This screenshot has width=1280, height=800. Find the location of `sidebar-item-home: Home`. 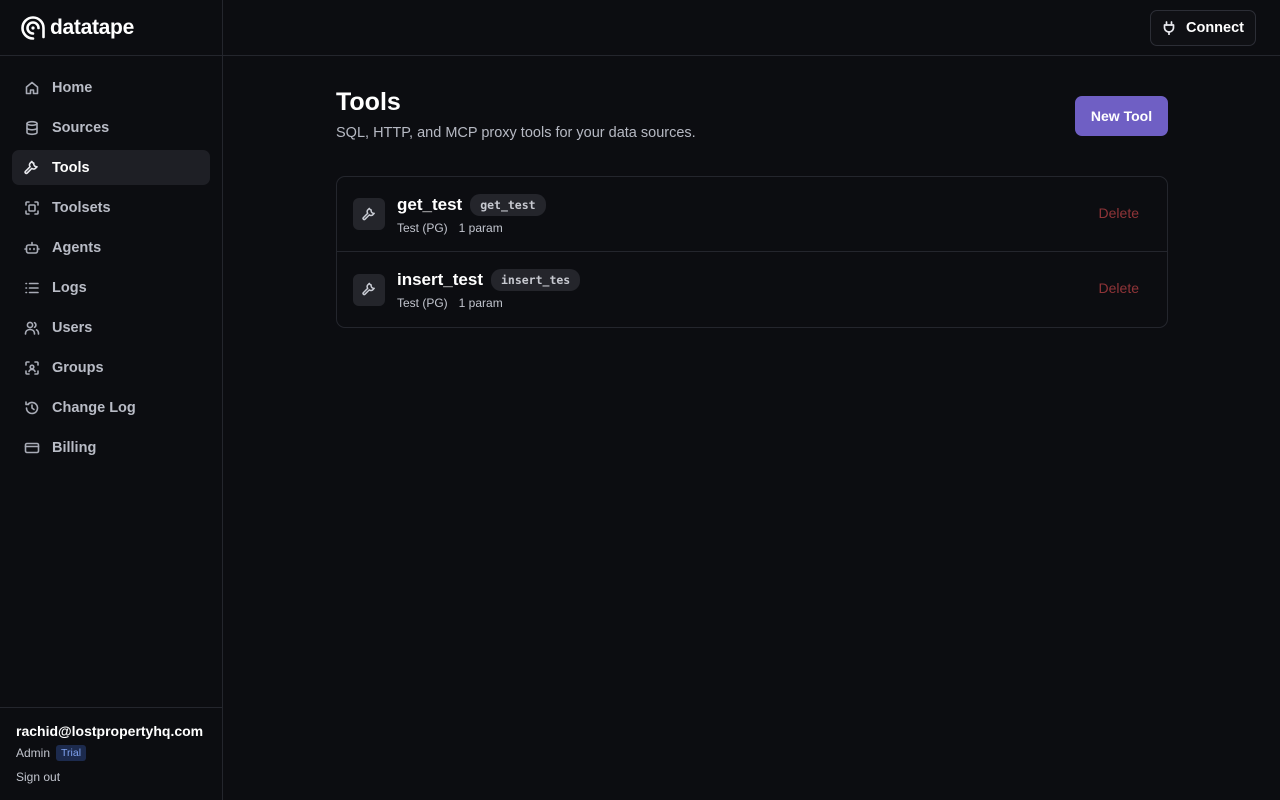

sidebar-item-home: Home is located at coordinates (111, 87).